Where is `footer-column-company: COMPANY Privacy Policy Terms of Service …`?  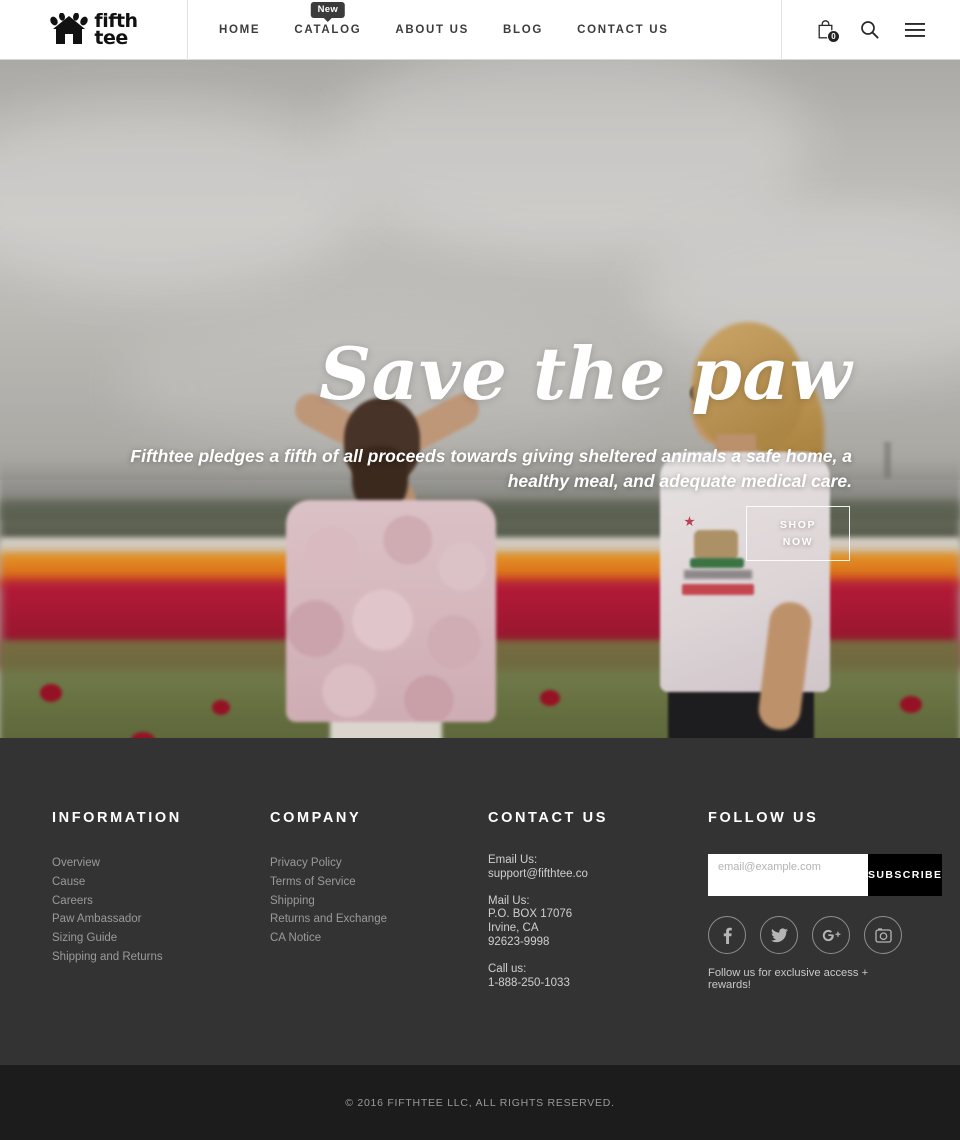
footer-column-company: COMPANY Privacy Policy Terms of Service … is located at coordinates (379, 906).